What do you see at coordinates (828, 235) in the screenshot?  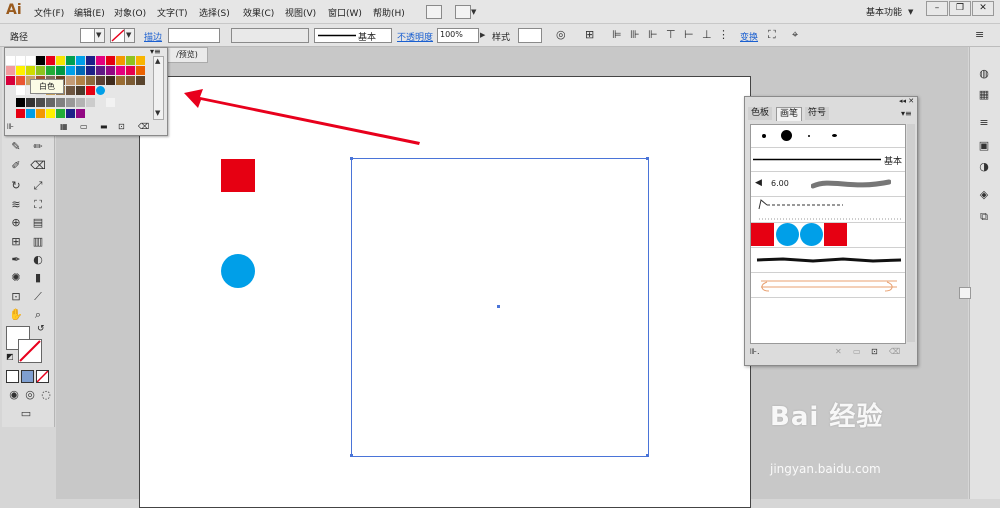 I see `brush-row-art-pattern` at bounding box center [828, 235].